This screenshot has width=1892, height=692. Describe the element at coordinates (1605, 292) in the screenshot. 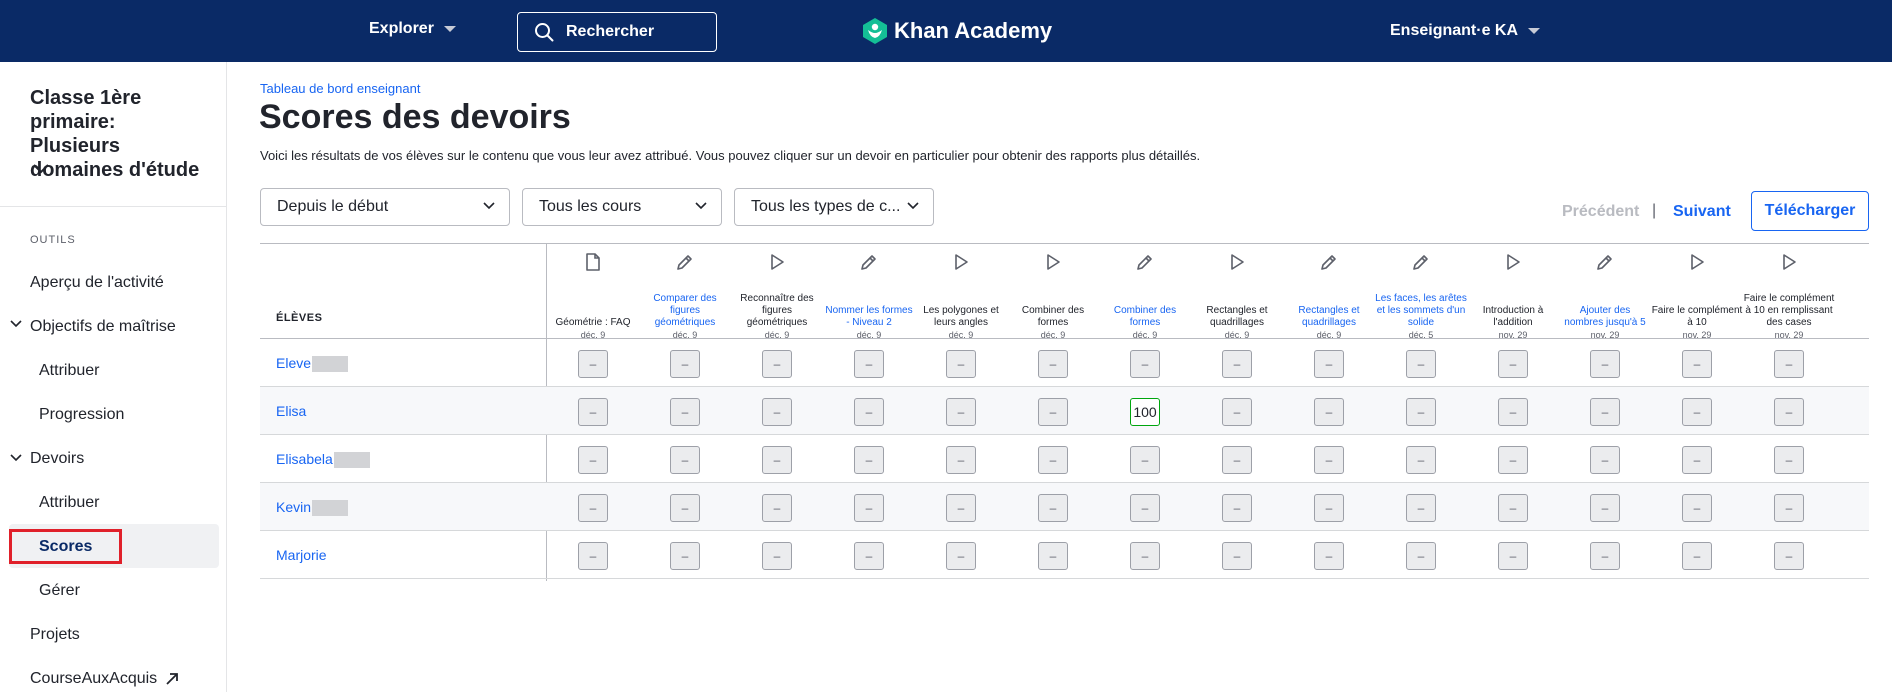

I see `assignment-column-header: Ajouter des nombres jusqu'à 5 nov. 29` at that location.